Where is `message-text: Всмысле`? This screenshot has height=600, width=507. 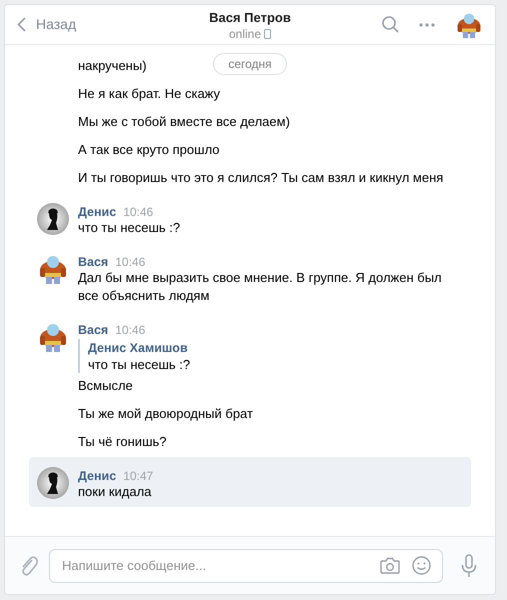 message-text: Всмысле is located at coordinates (105, 386).